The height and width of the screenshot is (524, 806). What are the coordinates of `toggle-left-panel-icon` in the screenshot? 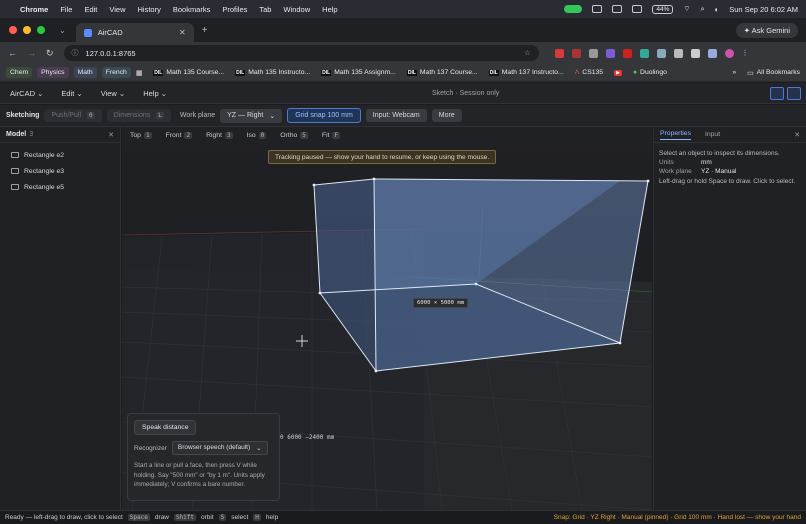 It's located at (777, 93).